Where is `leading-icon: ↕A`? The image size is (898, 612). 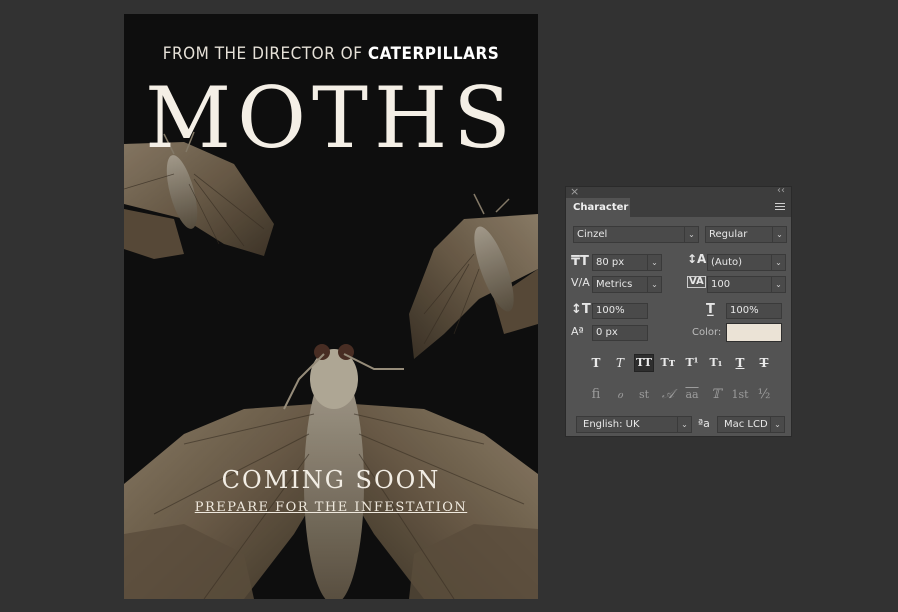
leading-icon: ↕A is located at coordinates (697, 259).